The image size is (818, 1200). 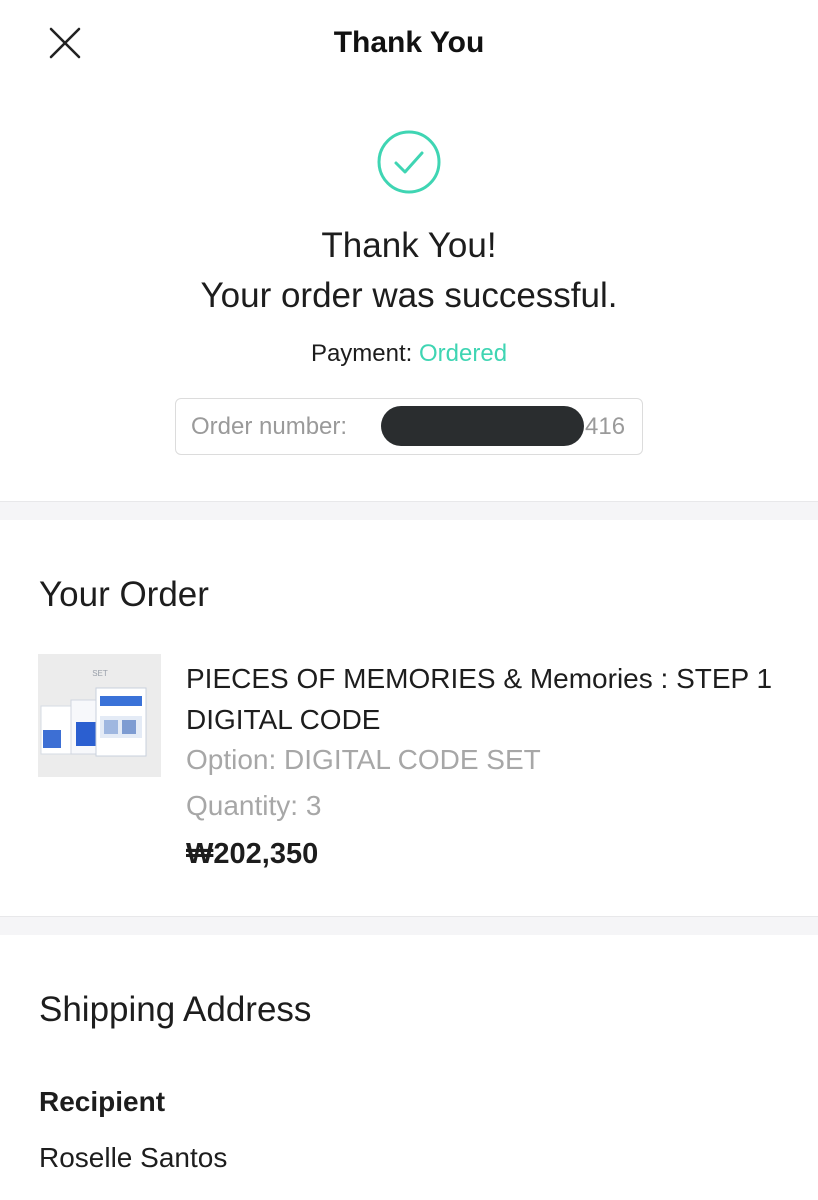 What do you see at coordinates (124, 594) in the screenshot?
I see `your-order-title: Your Order` at bounding box center [124, 594].